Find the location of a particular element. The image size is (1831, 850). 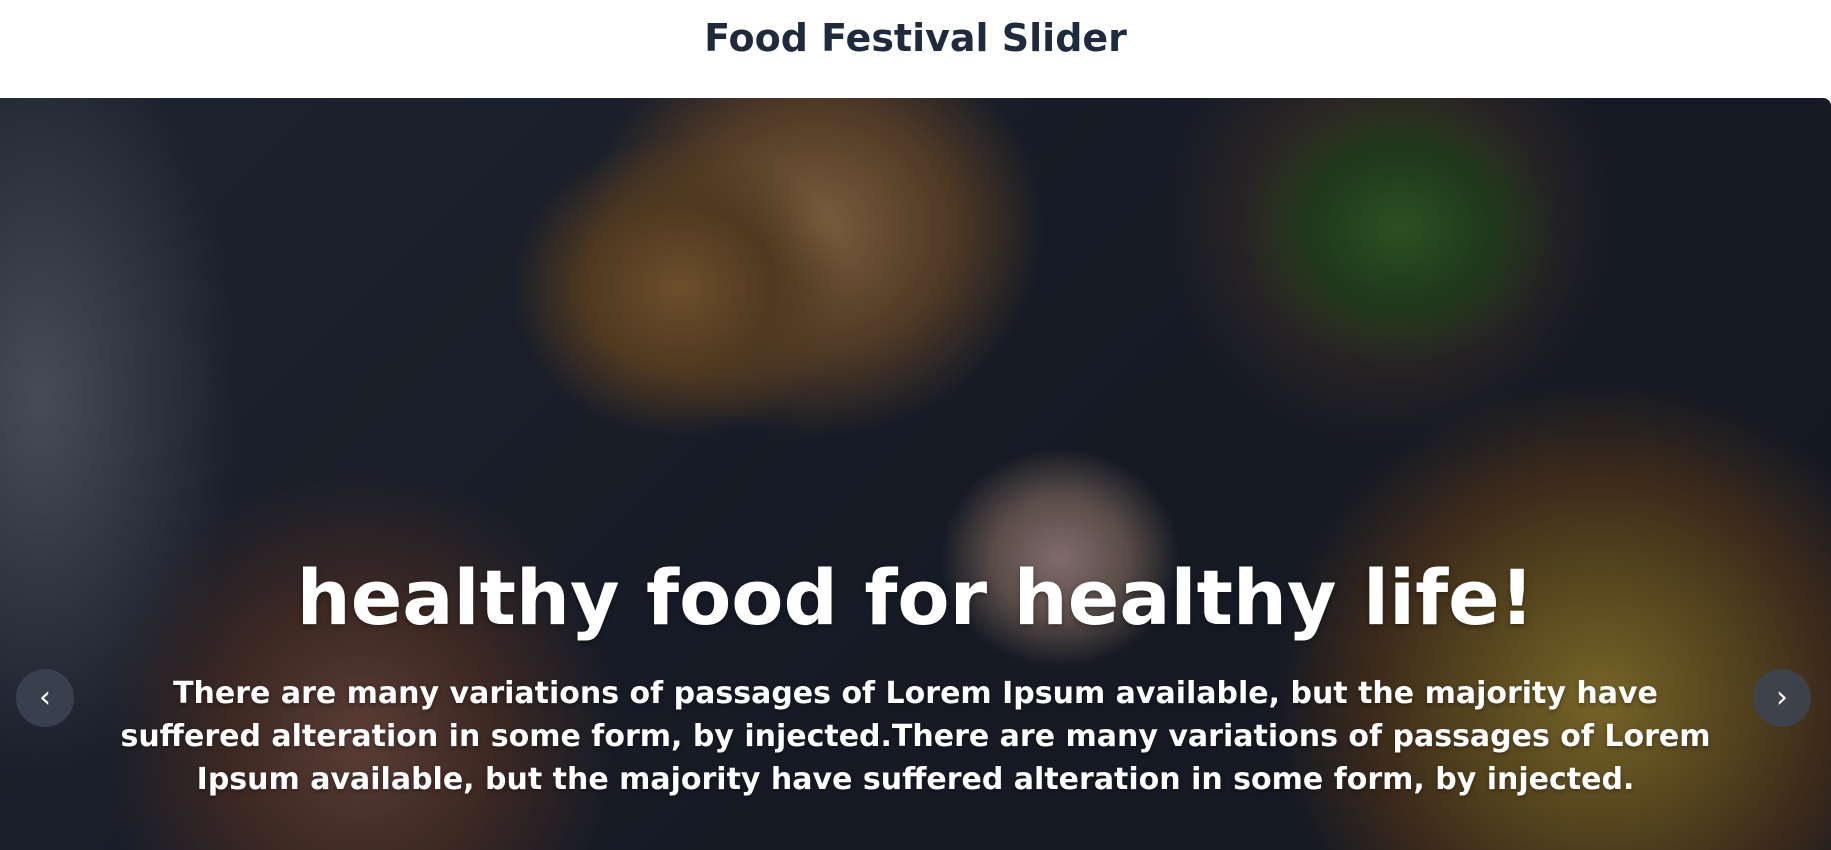

chevron-right-icon: › is located at coordinates (1782, 697).